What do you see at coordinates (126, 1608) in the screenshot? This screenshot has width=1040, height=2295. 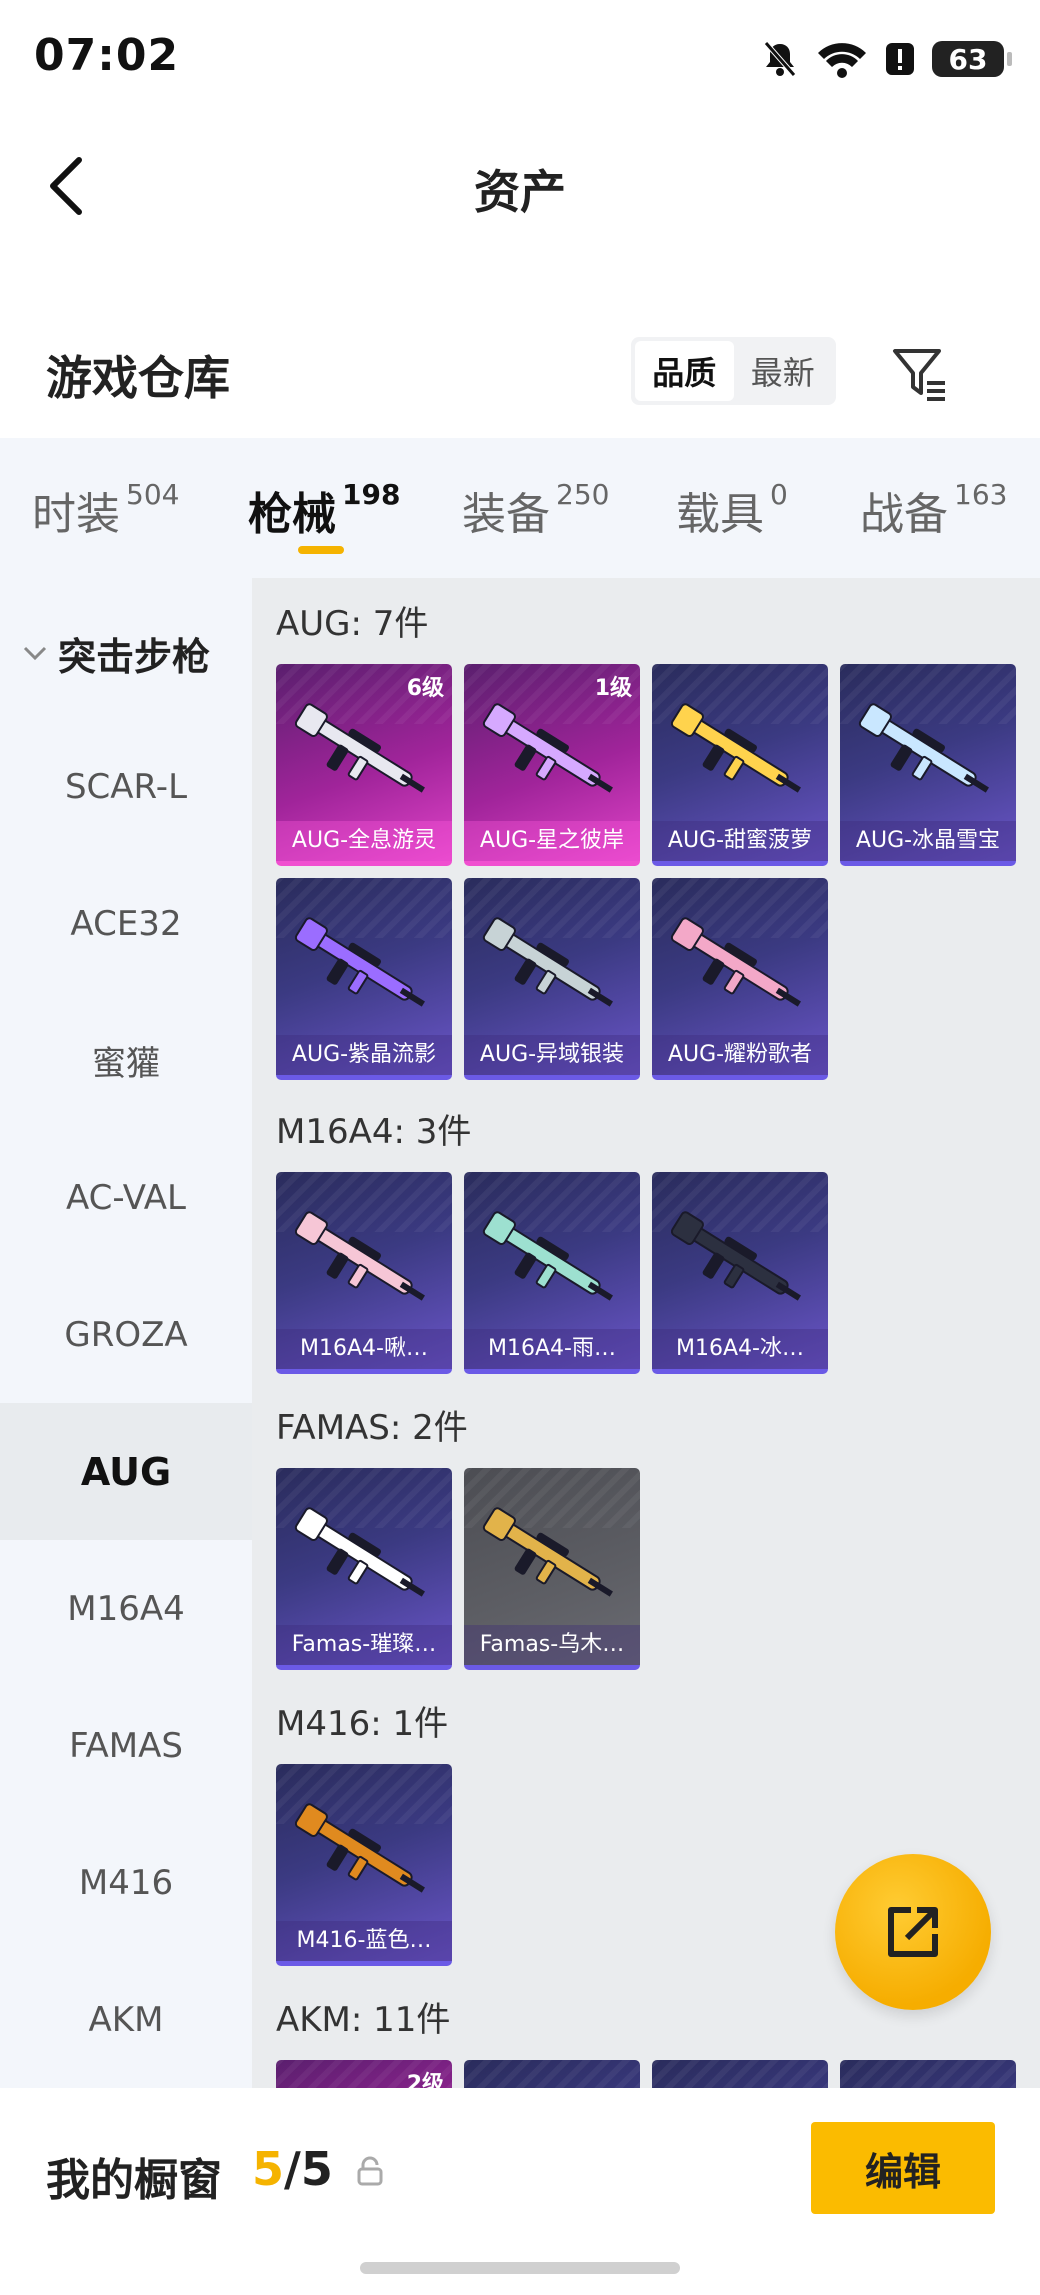 I see `sidebar-item-m16a4: M16A4` at bounding box center [126, 1608].